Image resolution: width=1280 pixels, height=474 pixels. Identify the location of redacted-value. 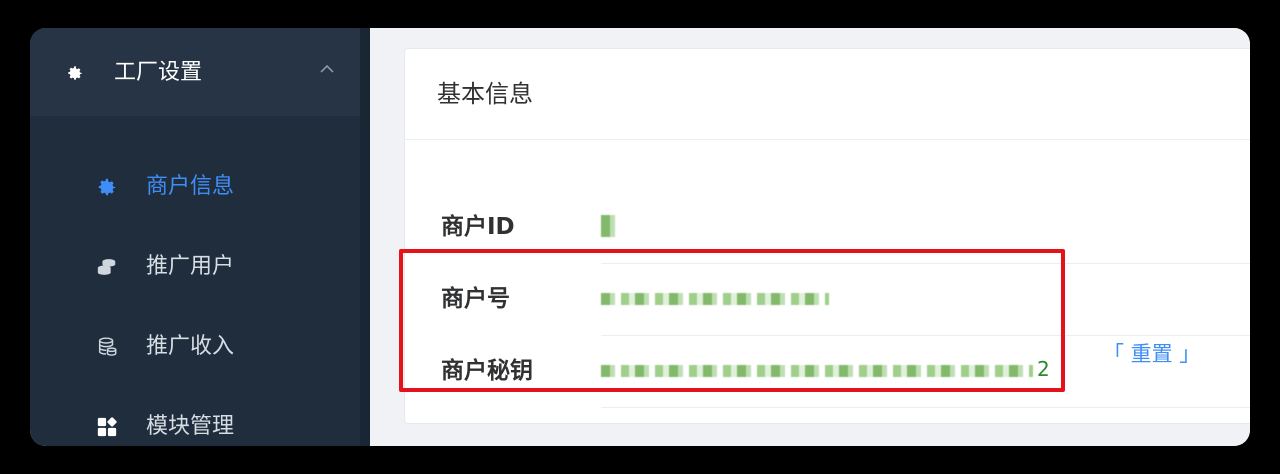
(608, 226).